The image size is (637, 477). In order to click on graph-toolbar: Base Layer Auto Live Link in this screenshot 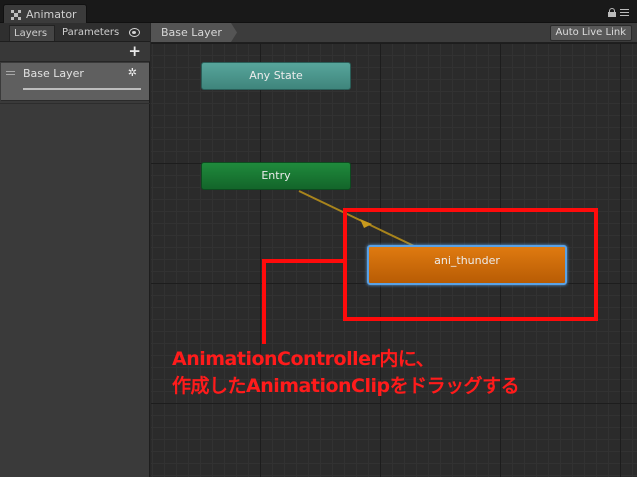, I will do `click(394, 33)`.